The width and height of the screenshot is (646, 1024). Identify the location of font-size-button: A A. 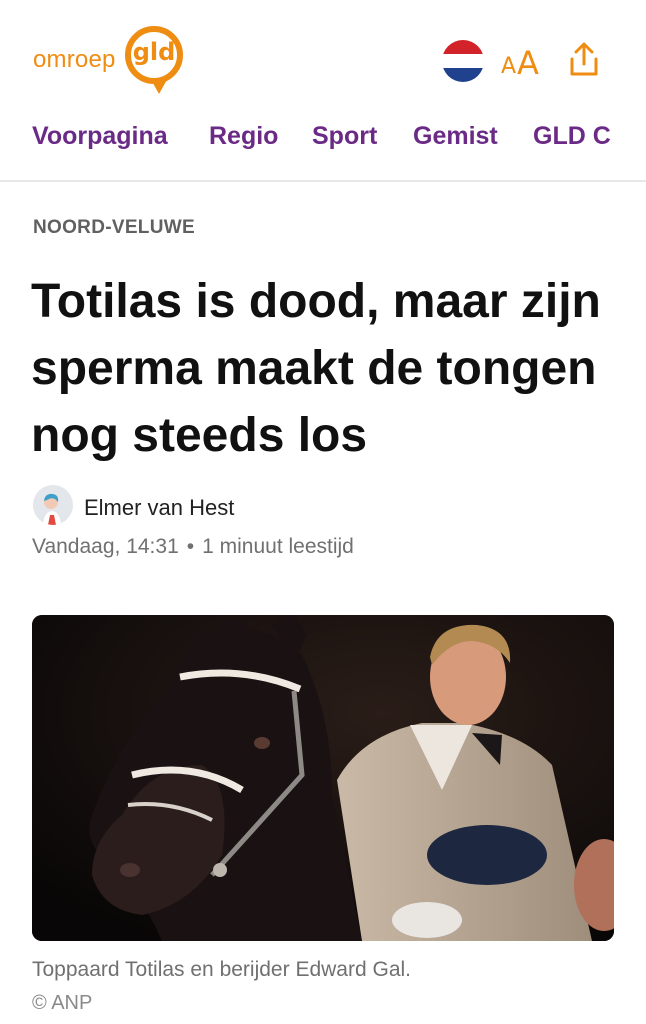
(521, 62).